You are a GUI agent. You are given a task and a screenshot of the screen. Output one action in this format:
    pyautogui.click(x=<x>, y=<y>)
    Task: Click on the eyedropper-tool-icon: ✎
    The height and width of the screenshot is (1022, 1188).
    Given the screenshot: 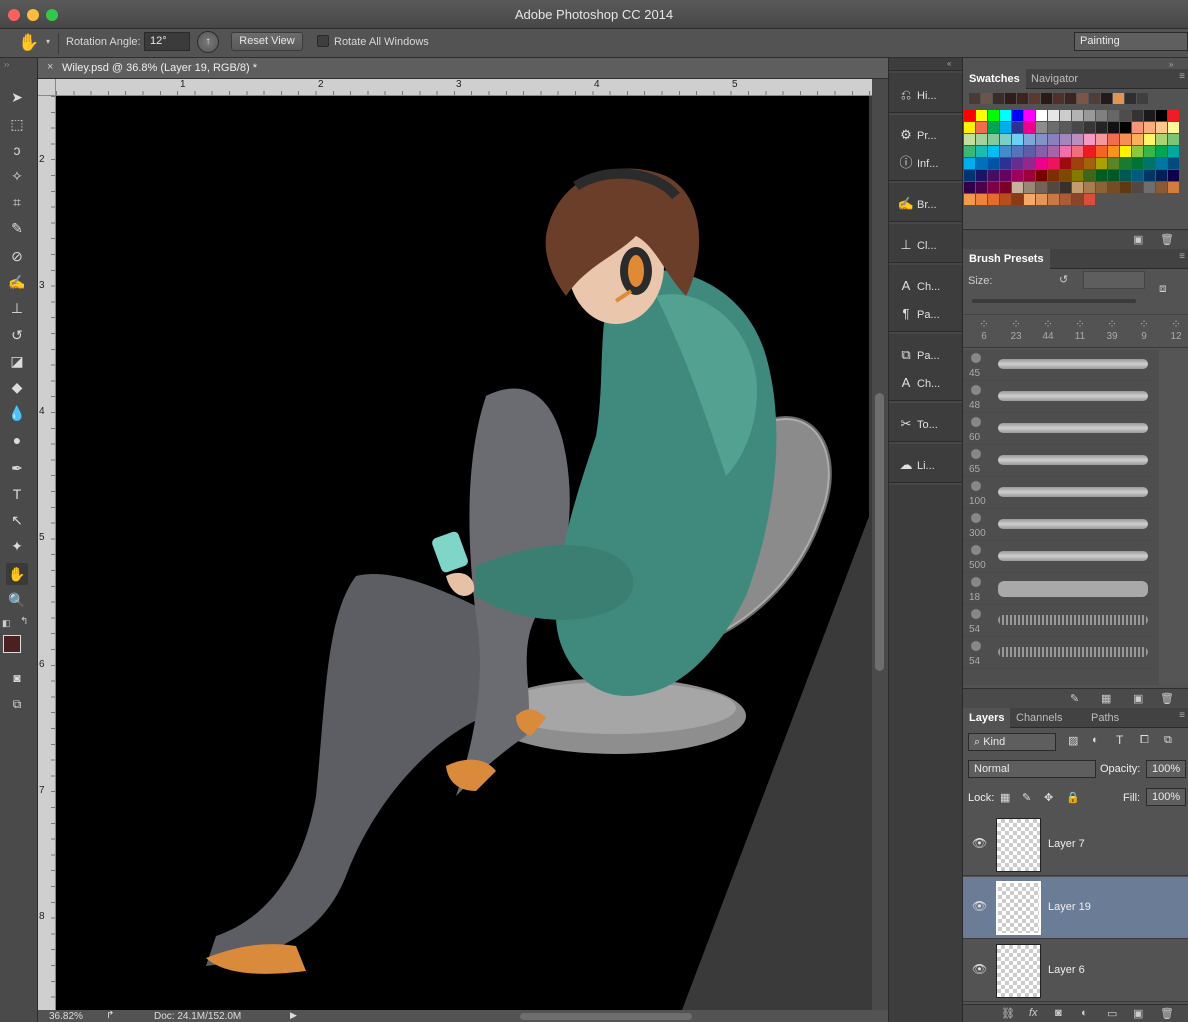 What is the action you would take?
    pyautogui.click(x=17, y=228)
    